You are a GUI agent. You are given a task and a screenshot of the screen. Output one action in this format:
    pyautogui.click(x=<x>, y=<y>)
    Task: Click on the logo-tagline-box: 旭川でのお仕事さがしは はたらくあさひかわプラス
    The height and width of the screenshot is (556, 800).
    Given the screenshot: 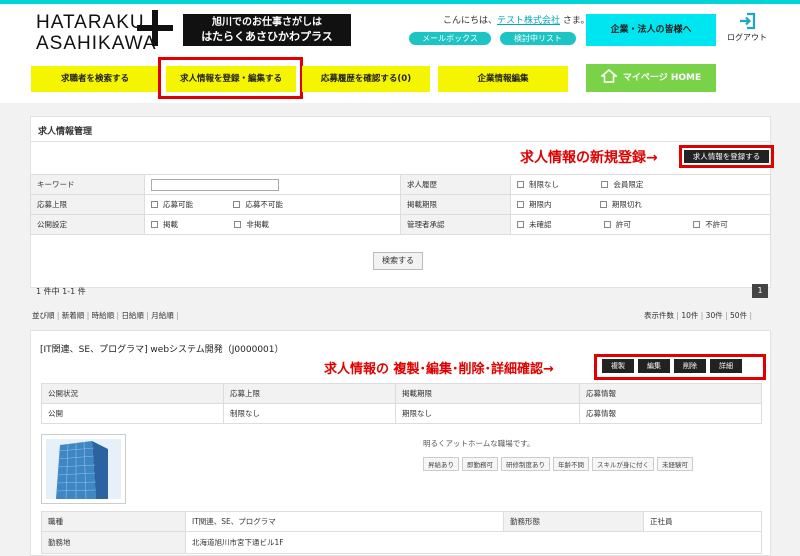 What is the action you would take?
    pyautogui.click(x=267, y=30)
    